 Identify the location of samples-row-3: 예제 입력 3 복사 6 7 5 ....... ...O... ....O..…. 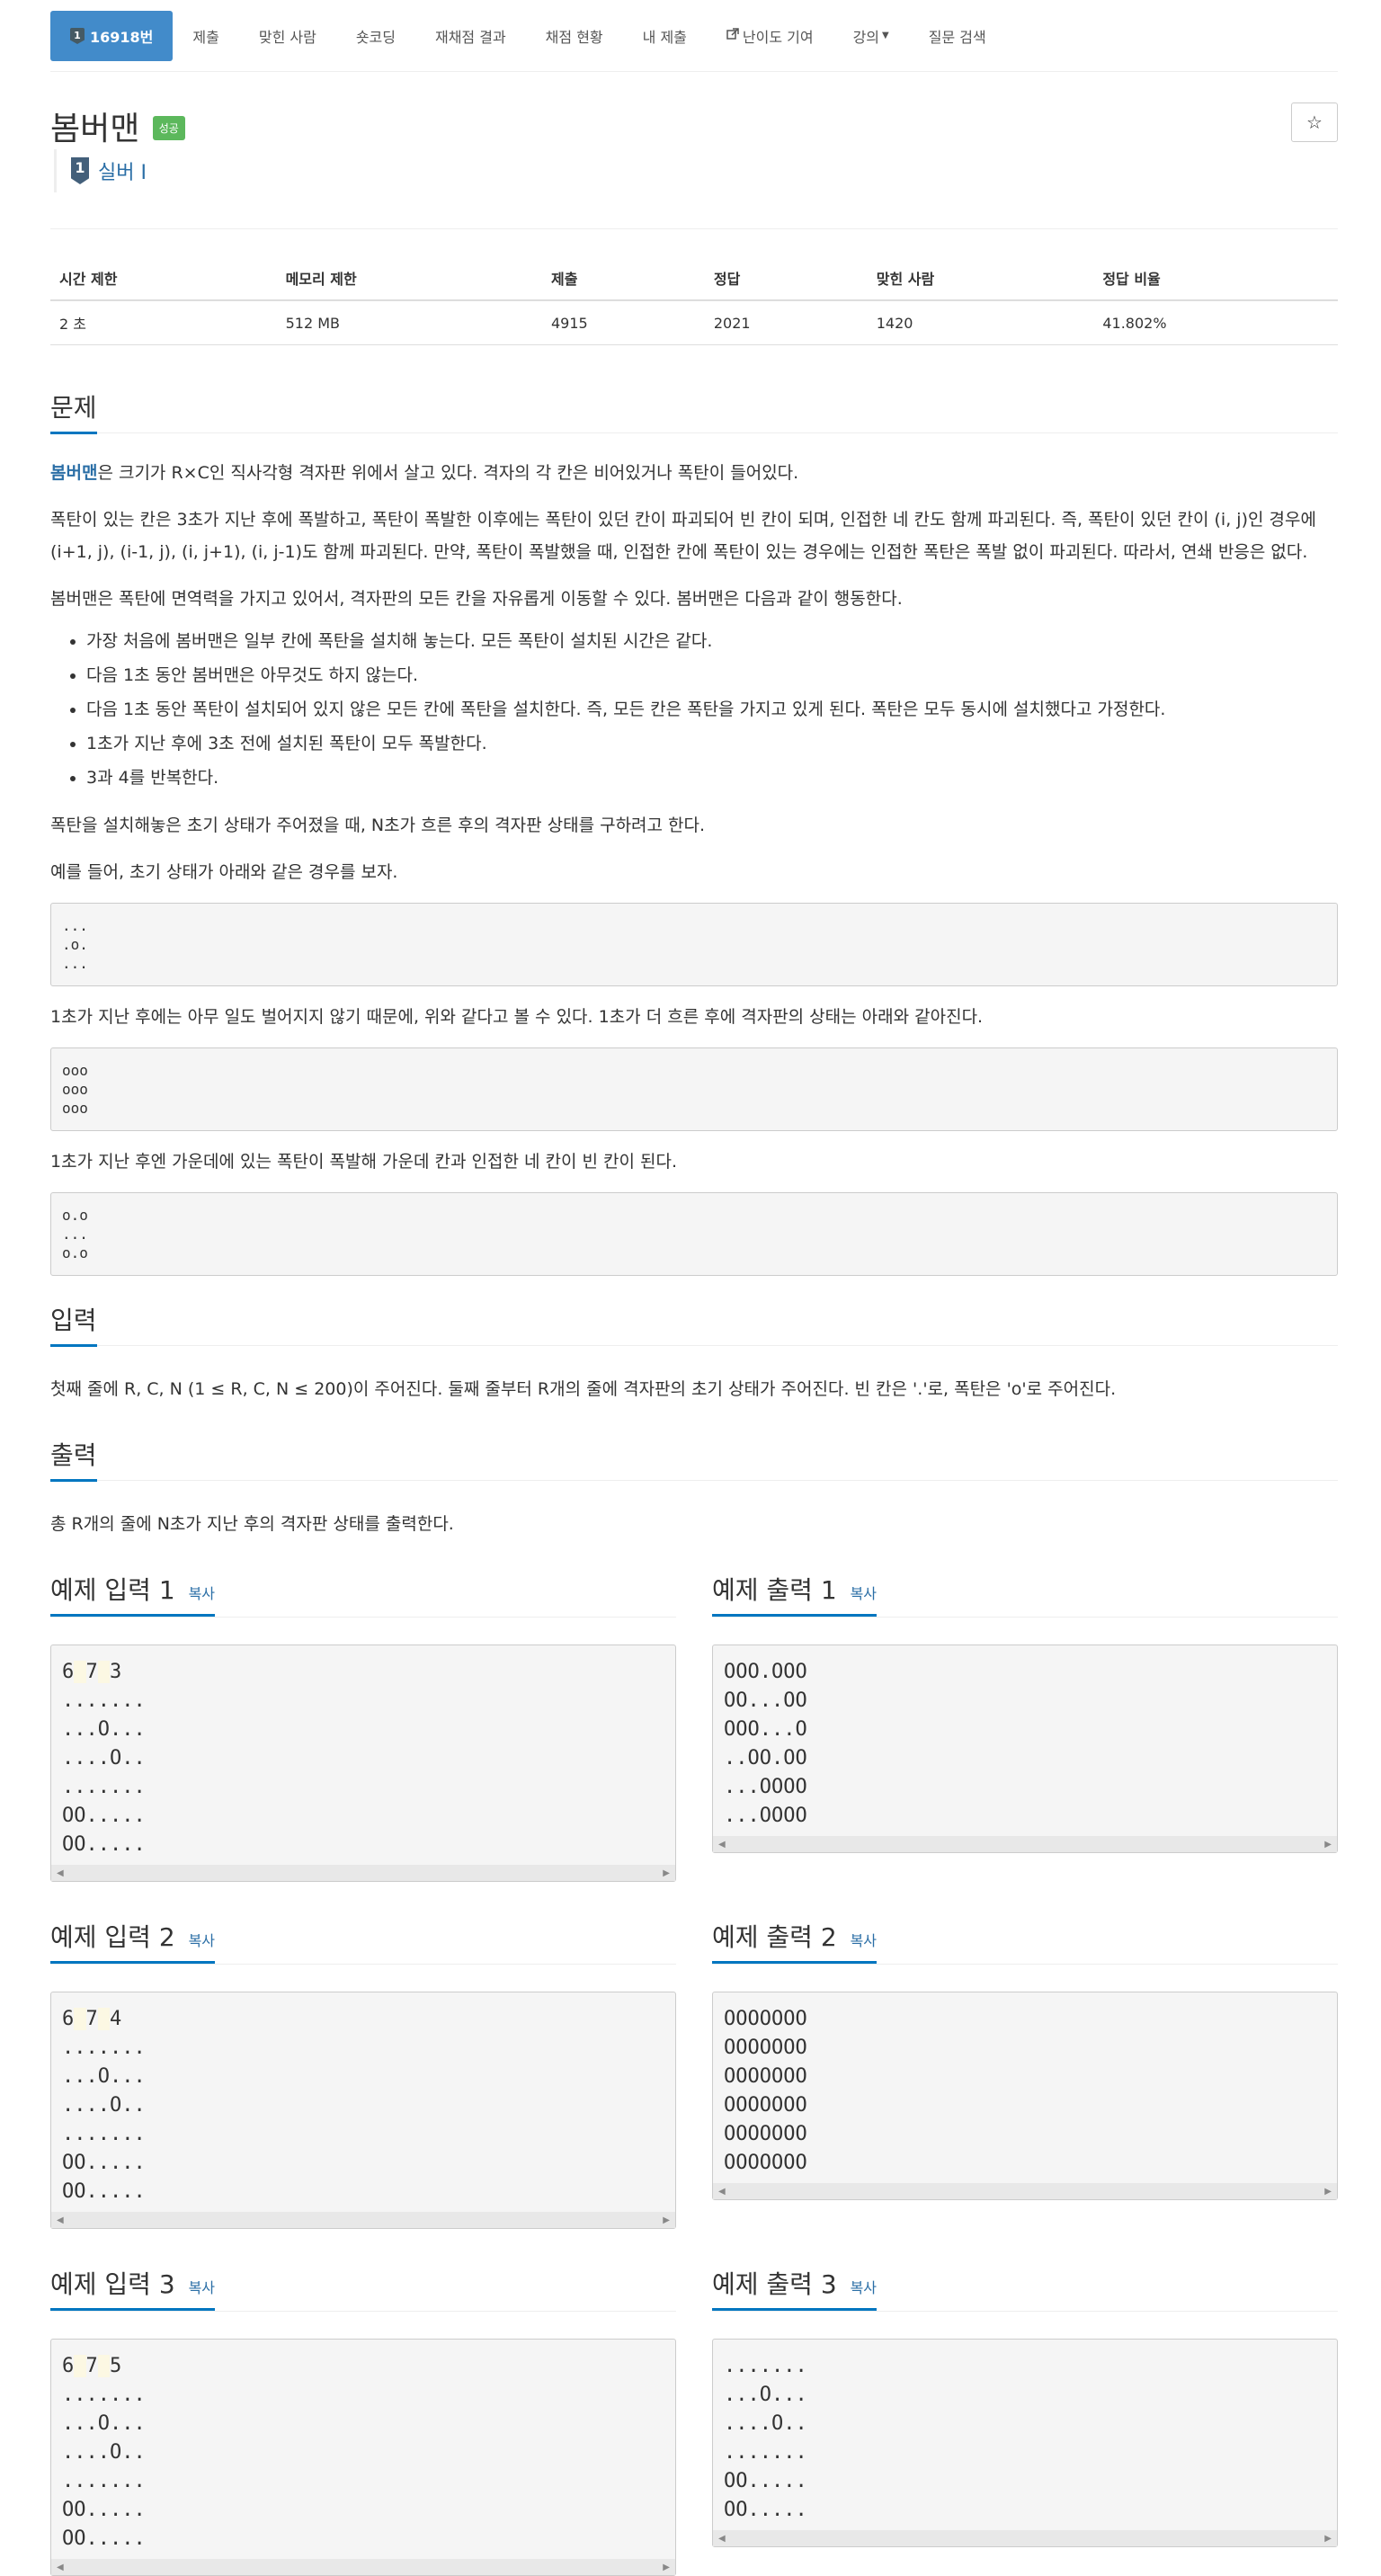
(694, 2420).